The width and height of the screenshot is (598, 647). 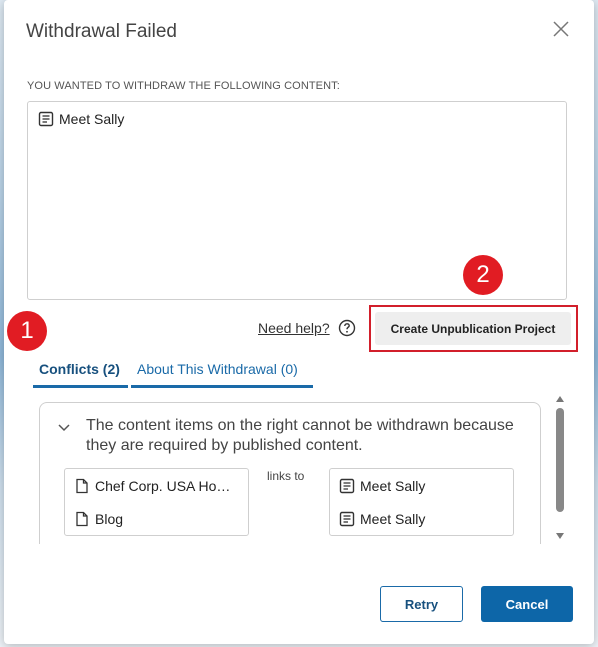 I want to click on content-item-label: Meet Sally, so click(x=92, y=119).